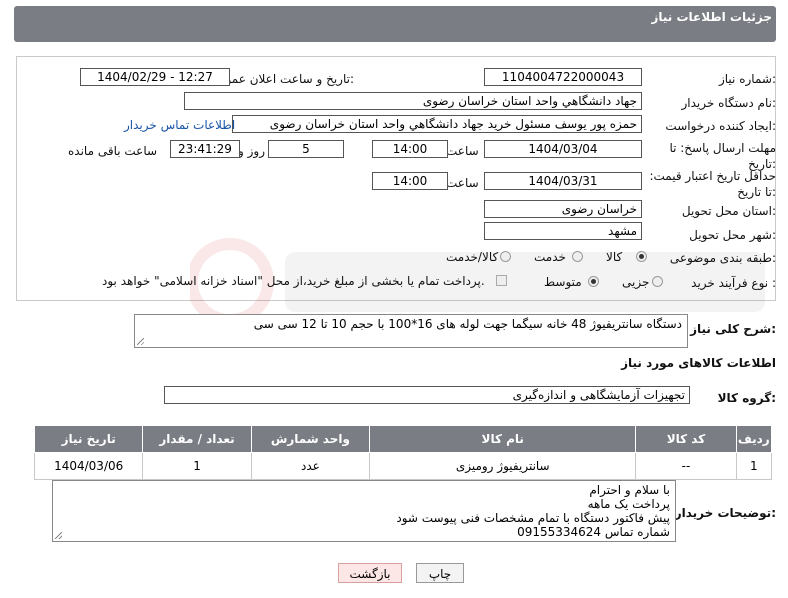  I want to click on description-label: شرح کلی نیاز:, so click(733, 329).